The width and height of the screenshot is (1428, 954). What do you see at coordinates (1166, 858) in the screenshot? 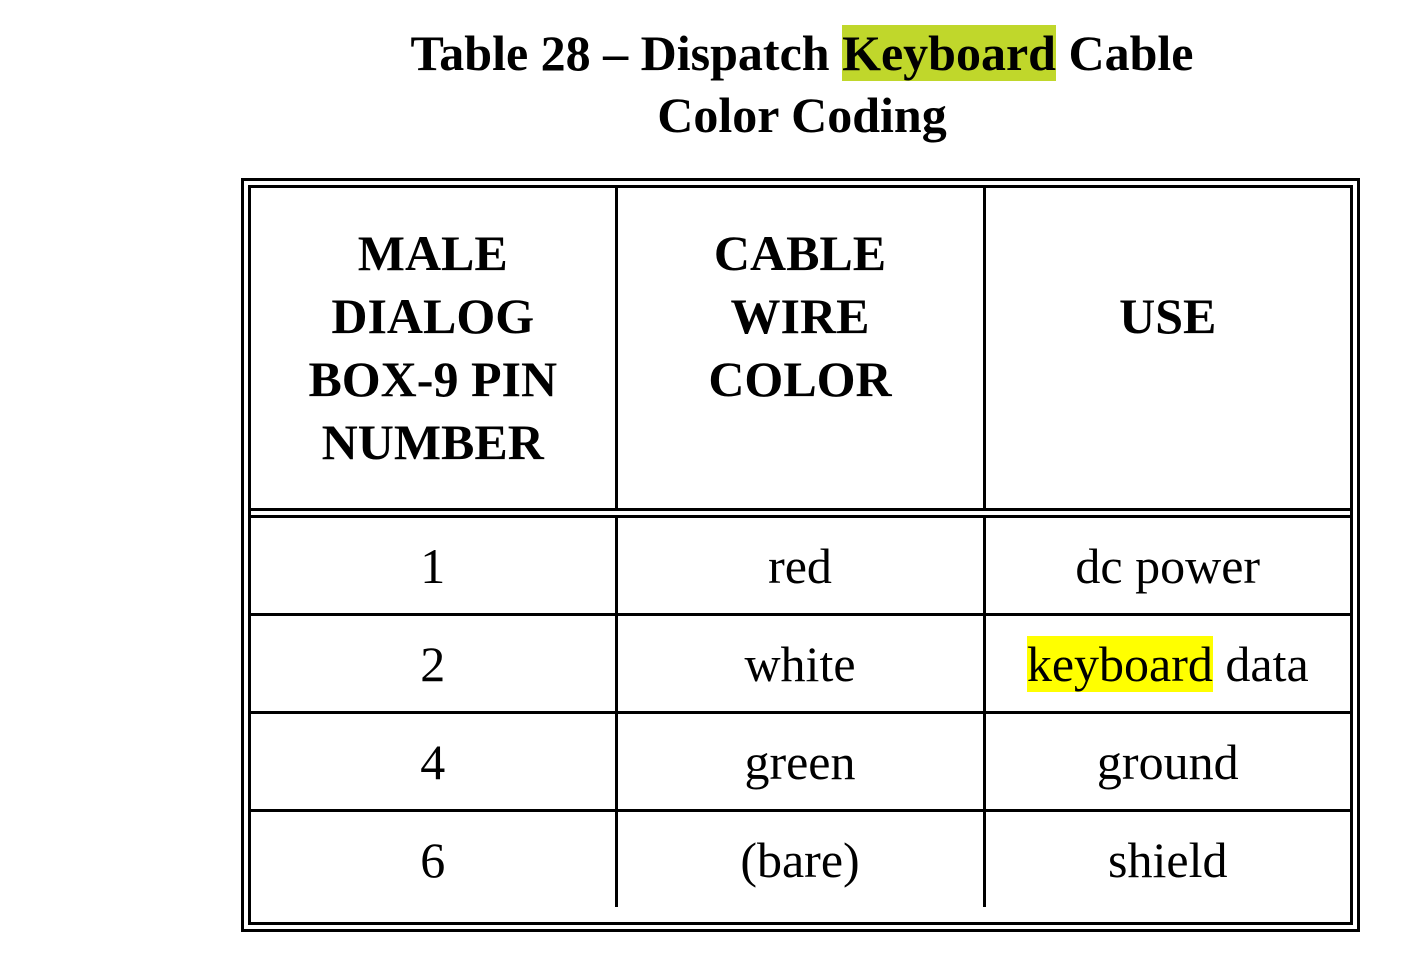
I see `use-cell: shield` at bounding box center [1166, 858].